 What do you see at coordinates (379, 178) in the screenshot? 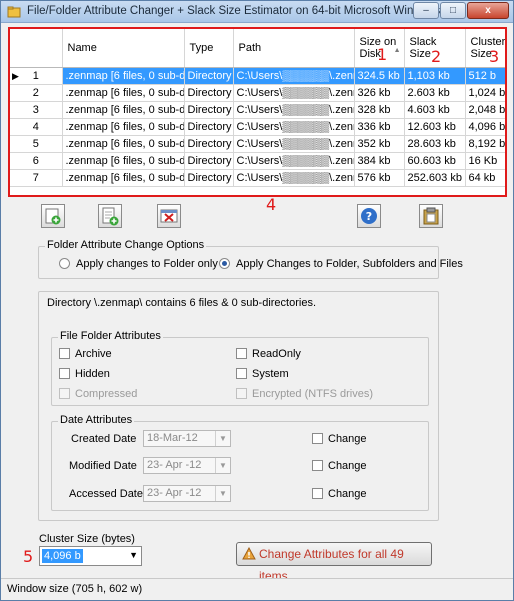
I see `cell-size-on-disk: 576 kb` at bounding box center [379, 178].